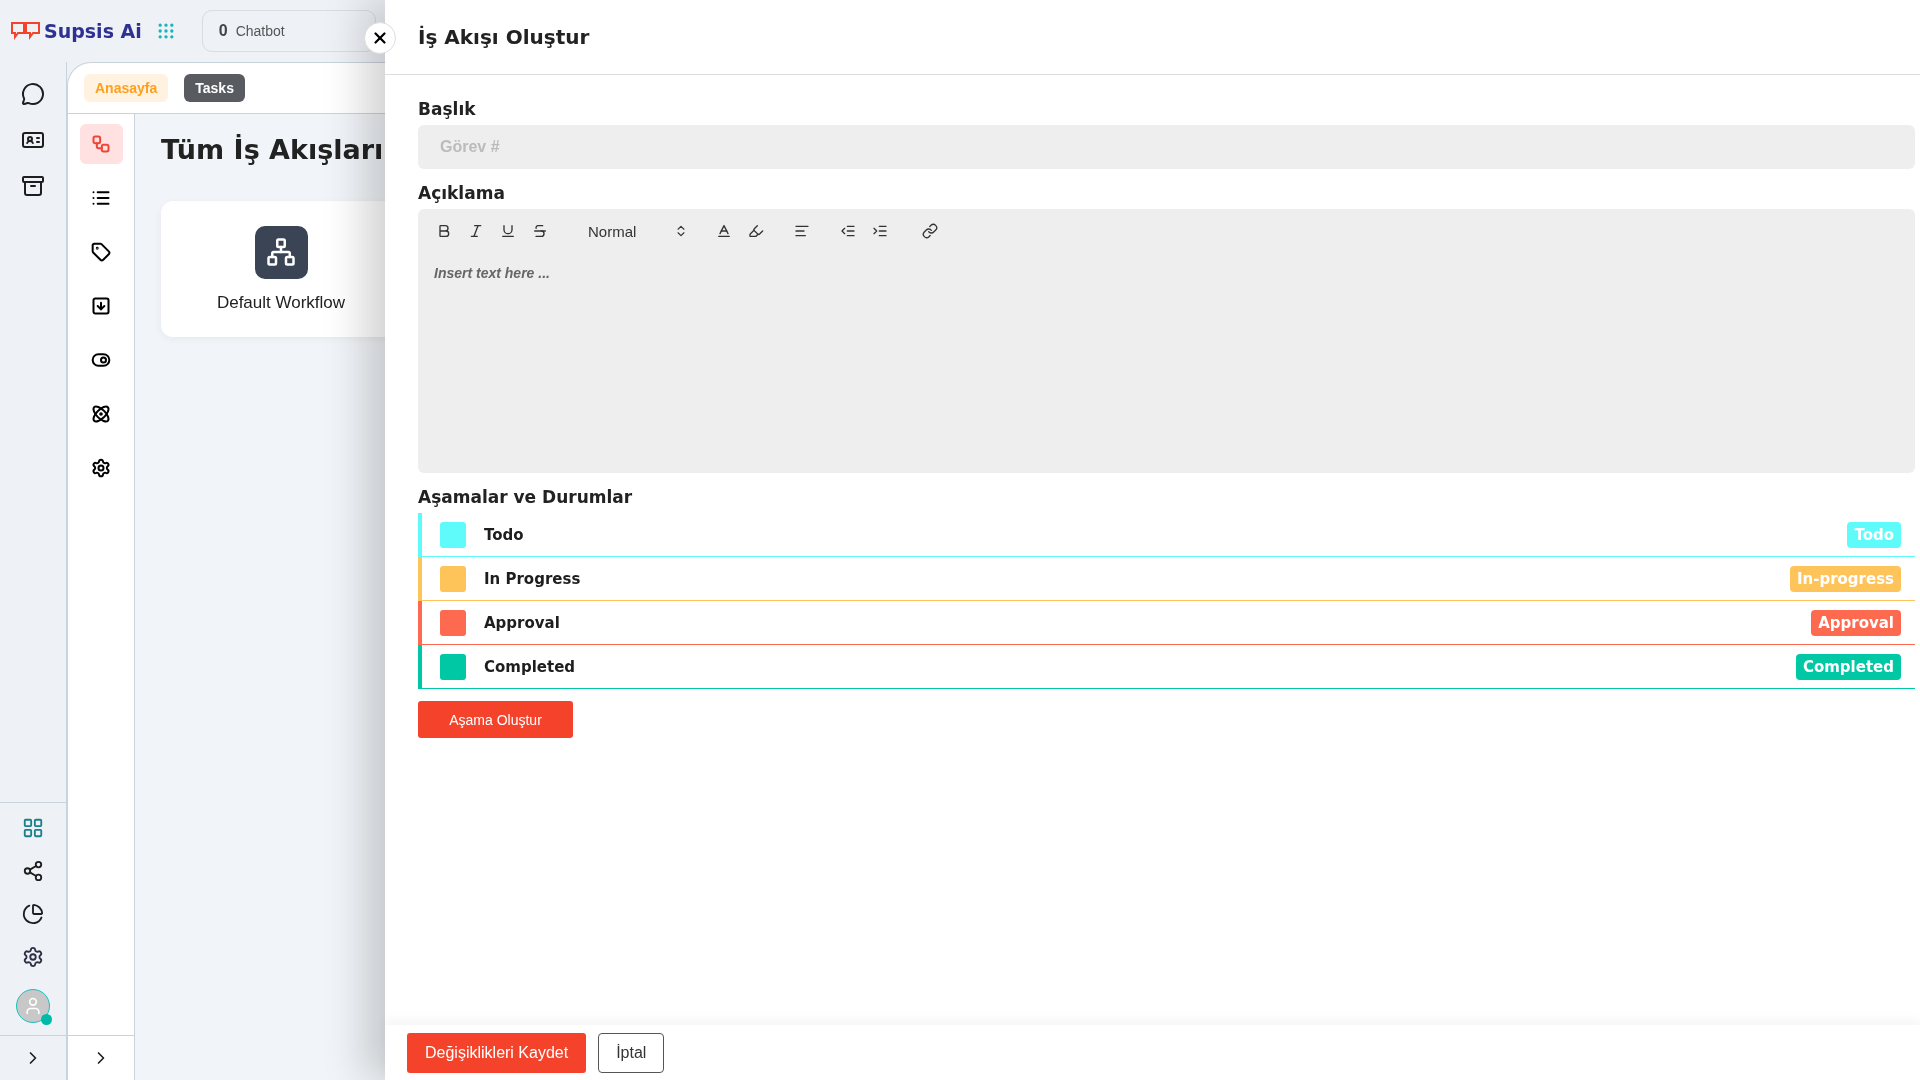  What do you see at coordinates (1166, 535) in the screenshot?
I see `stage-row: Todo Todo` at bounding box center [1166, 535].